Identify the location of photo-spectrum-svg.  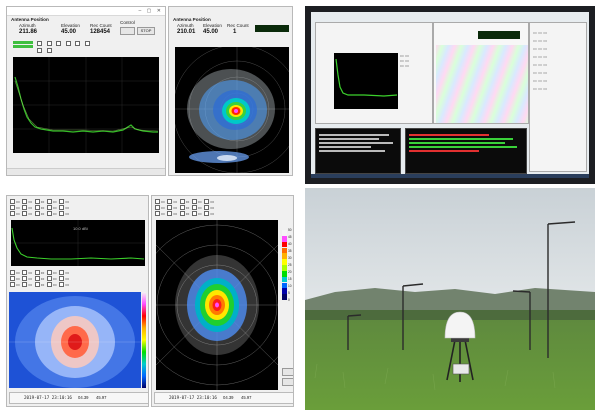
(366, 77).